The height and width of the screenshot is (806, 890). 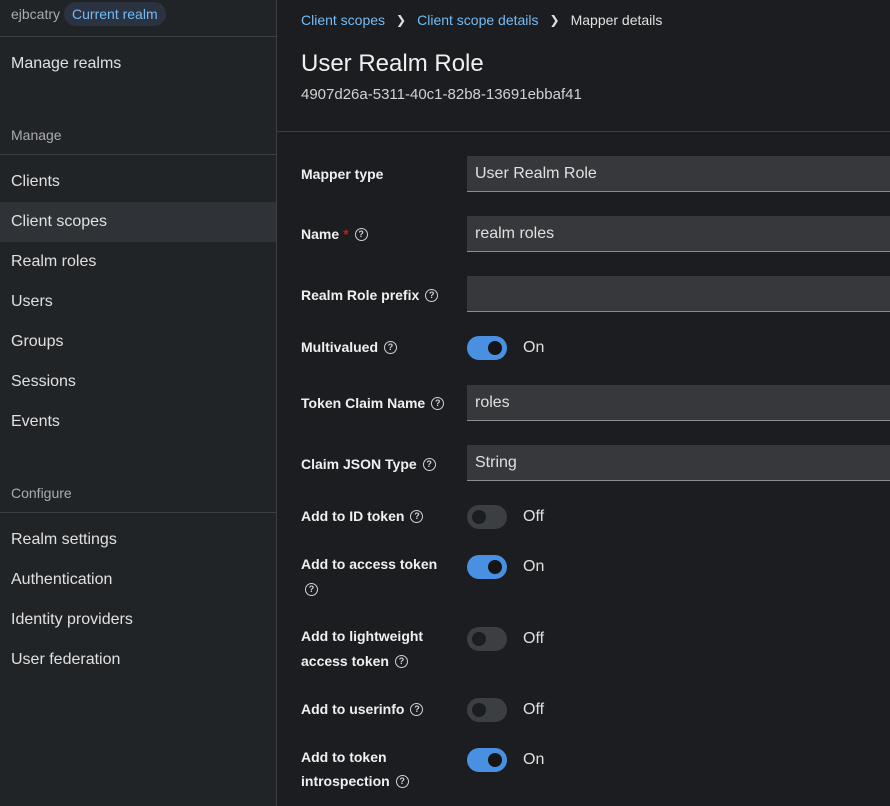 I want to click on sidebar-section-configure: Configure, so click(x=41, y=493).